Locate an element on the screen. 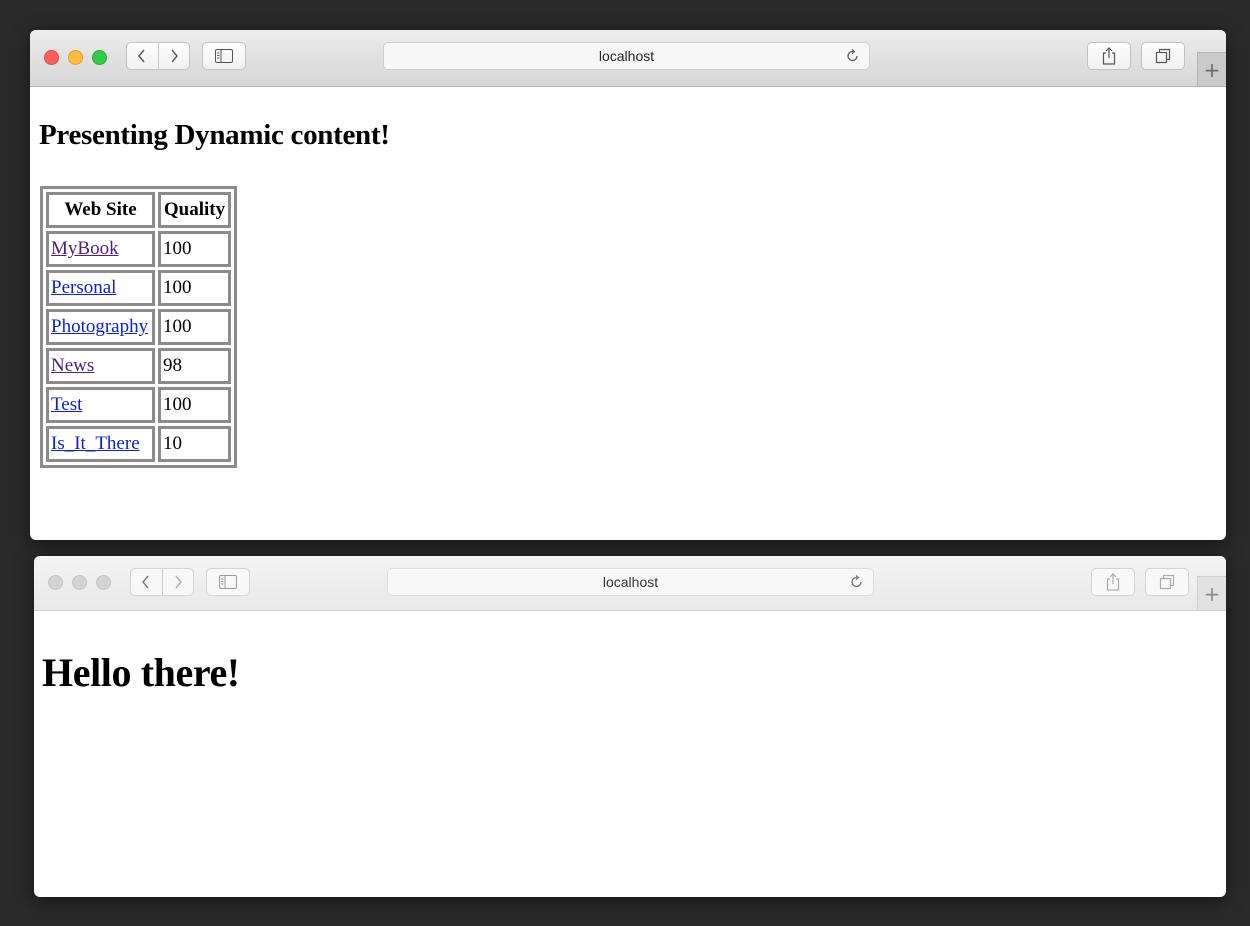 This screenshot has height=926, width=1250. site-cell: MyBook is located at coordinates (100, 249).